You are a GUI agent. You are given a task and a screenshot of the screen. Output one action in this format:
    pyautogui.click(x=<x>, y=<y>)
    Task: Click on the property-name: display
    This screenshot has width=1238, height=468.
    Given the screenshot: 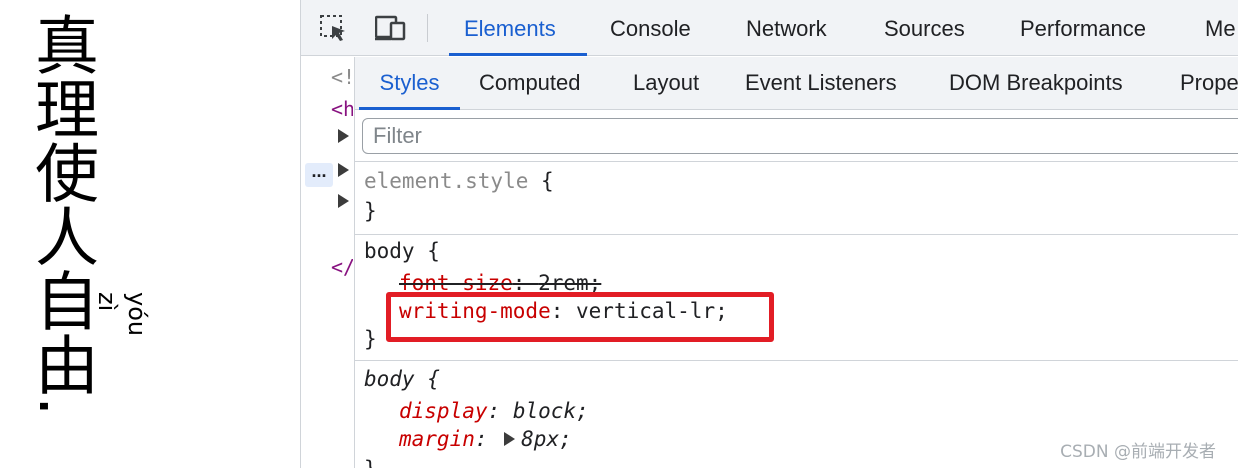 What is the action you would take?
    pyautogui.click(x=443, y=411)
    